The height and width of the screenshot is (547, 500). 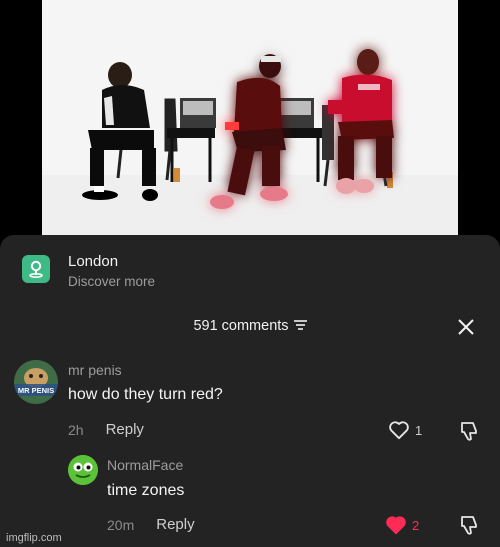 I want to click on comment-username: mr penis, so click(x=95, y=370).